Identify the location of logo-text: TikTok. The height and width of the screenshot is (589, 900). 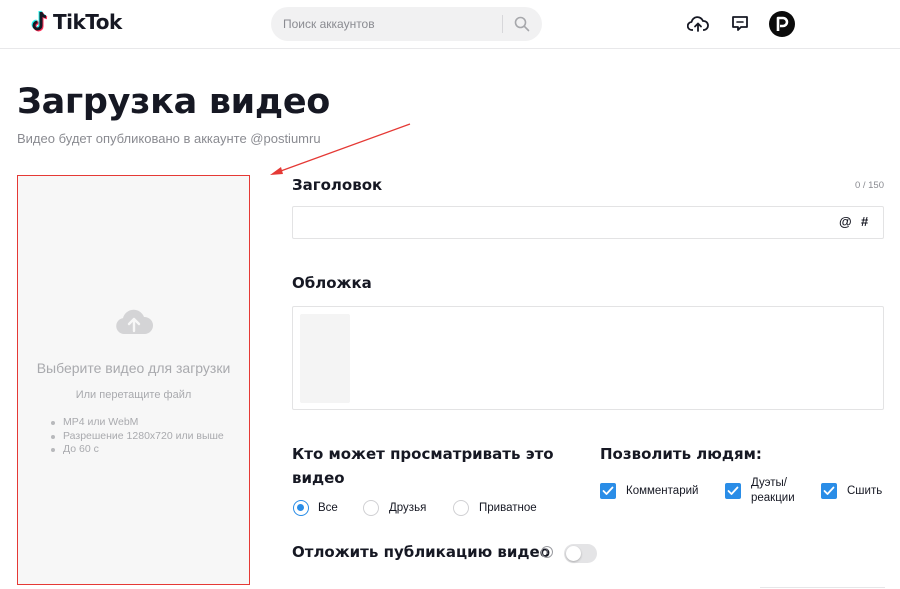
(87, 22).